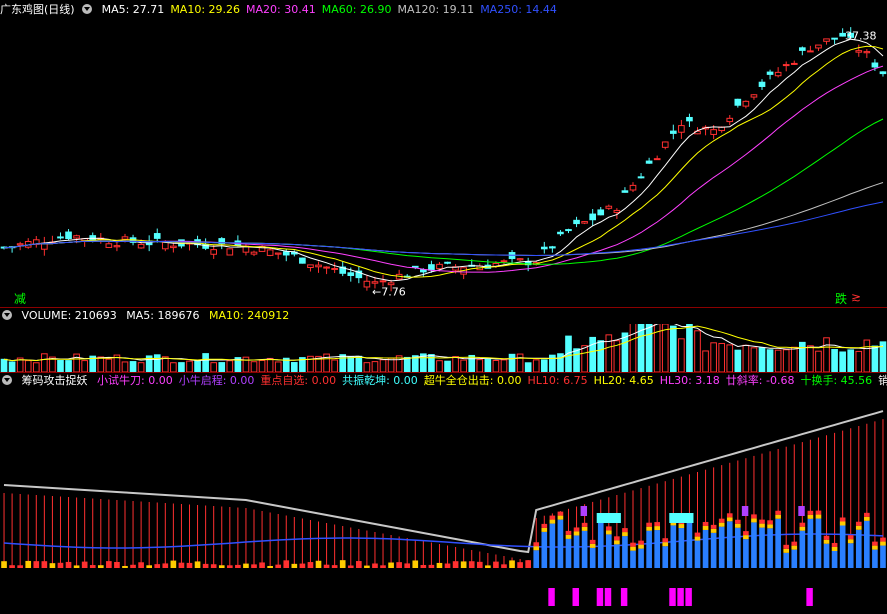 The width and height of the screenshot is (887, 614). What do you see at coordinates (443, 348) in the screenshot?
I see `volume-chart` at bounding box center [443, 348].